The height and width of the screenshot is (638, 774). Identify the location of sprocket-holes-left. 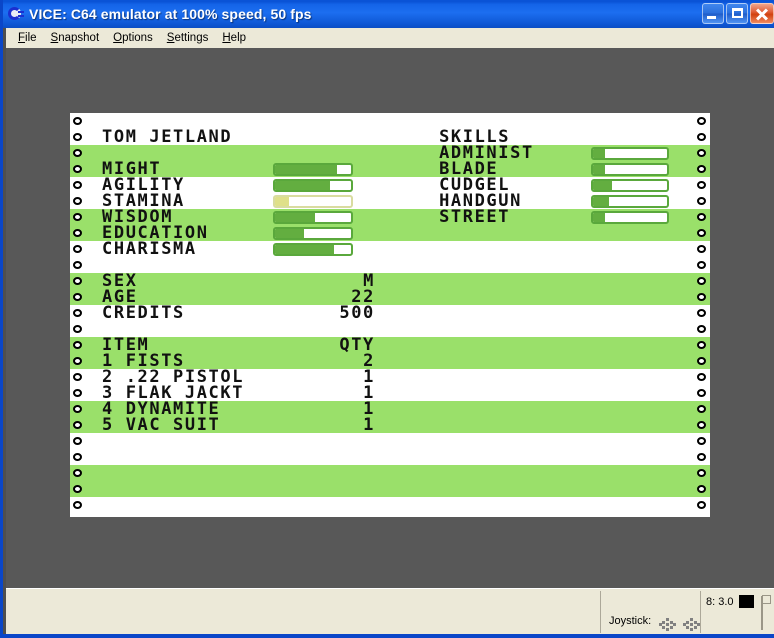
(78, 315).